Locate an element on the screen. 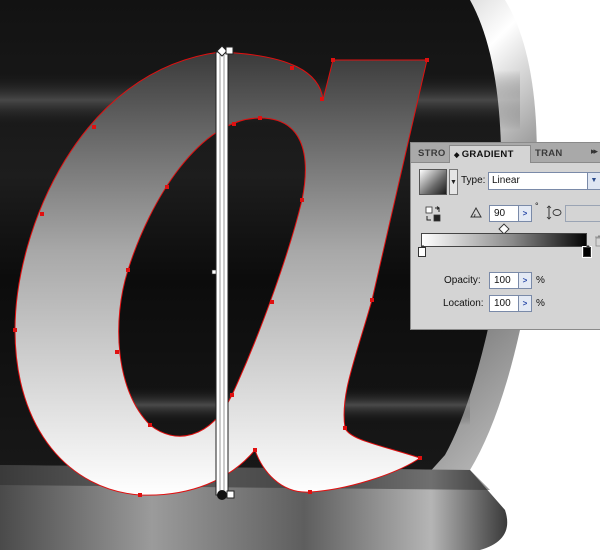 The width and height of the screenshot is (600, 550). opacity-label: Opacity: is located at coordinates (462, 280).